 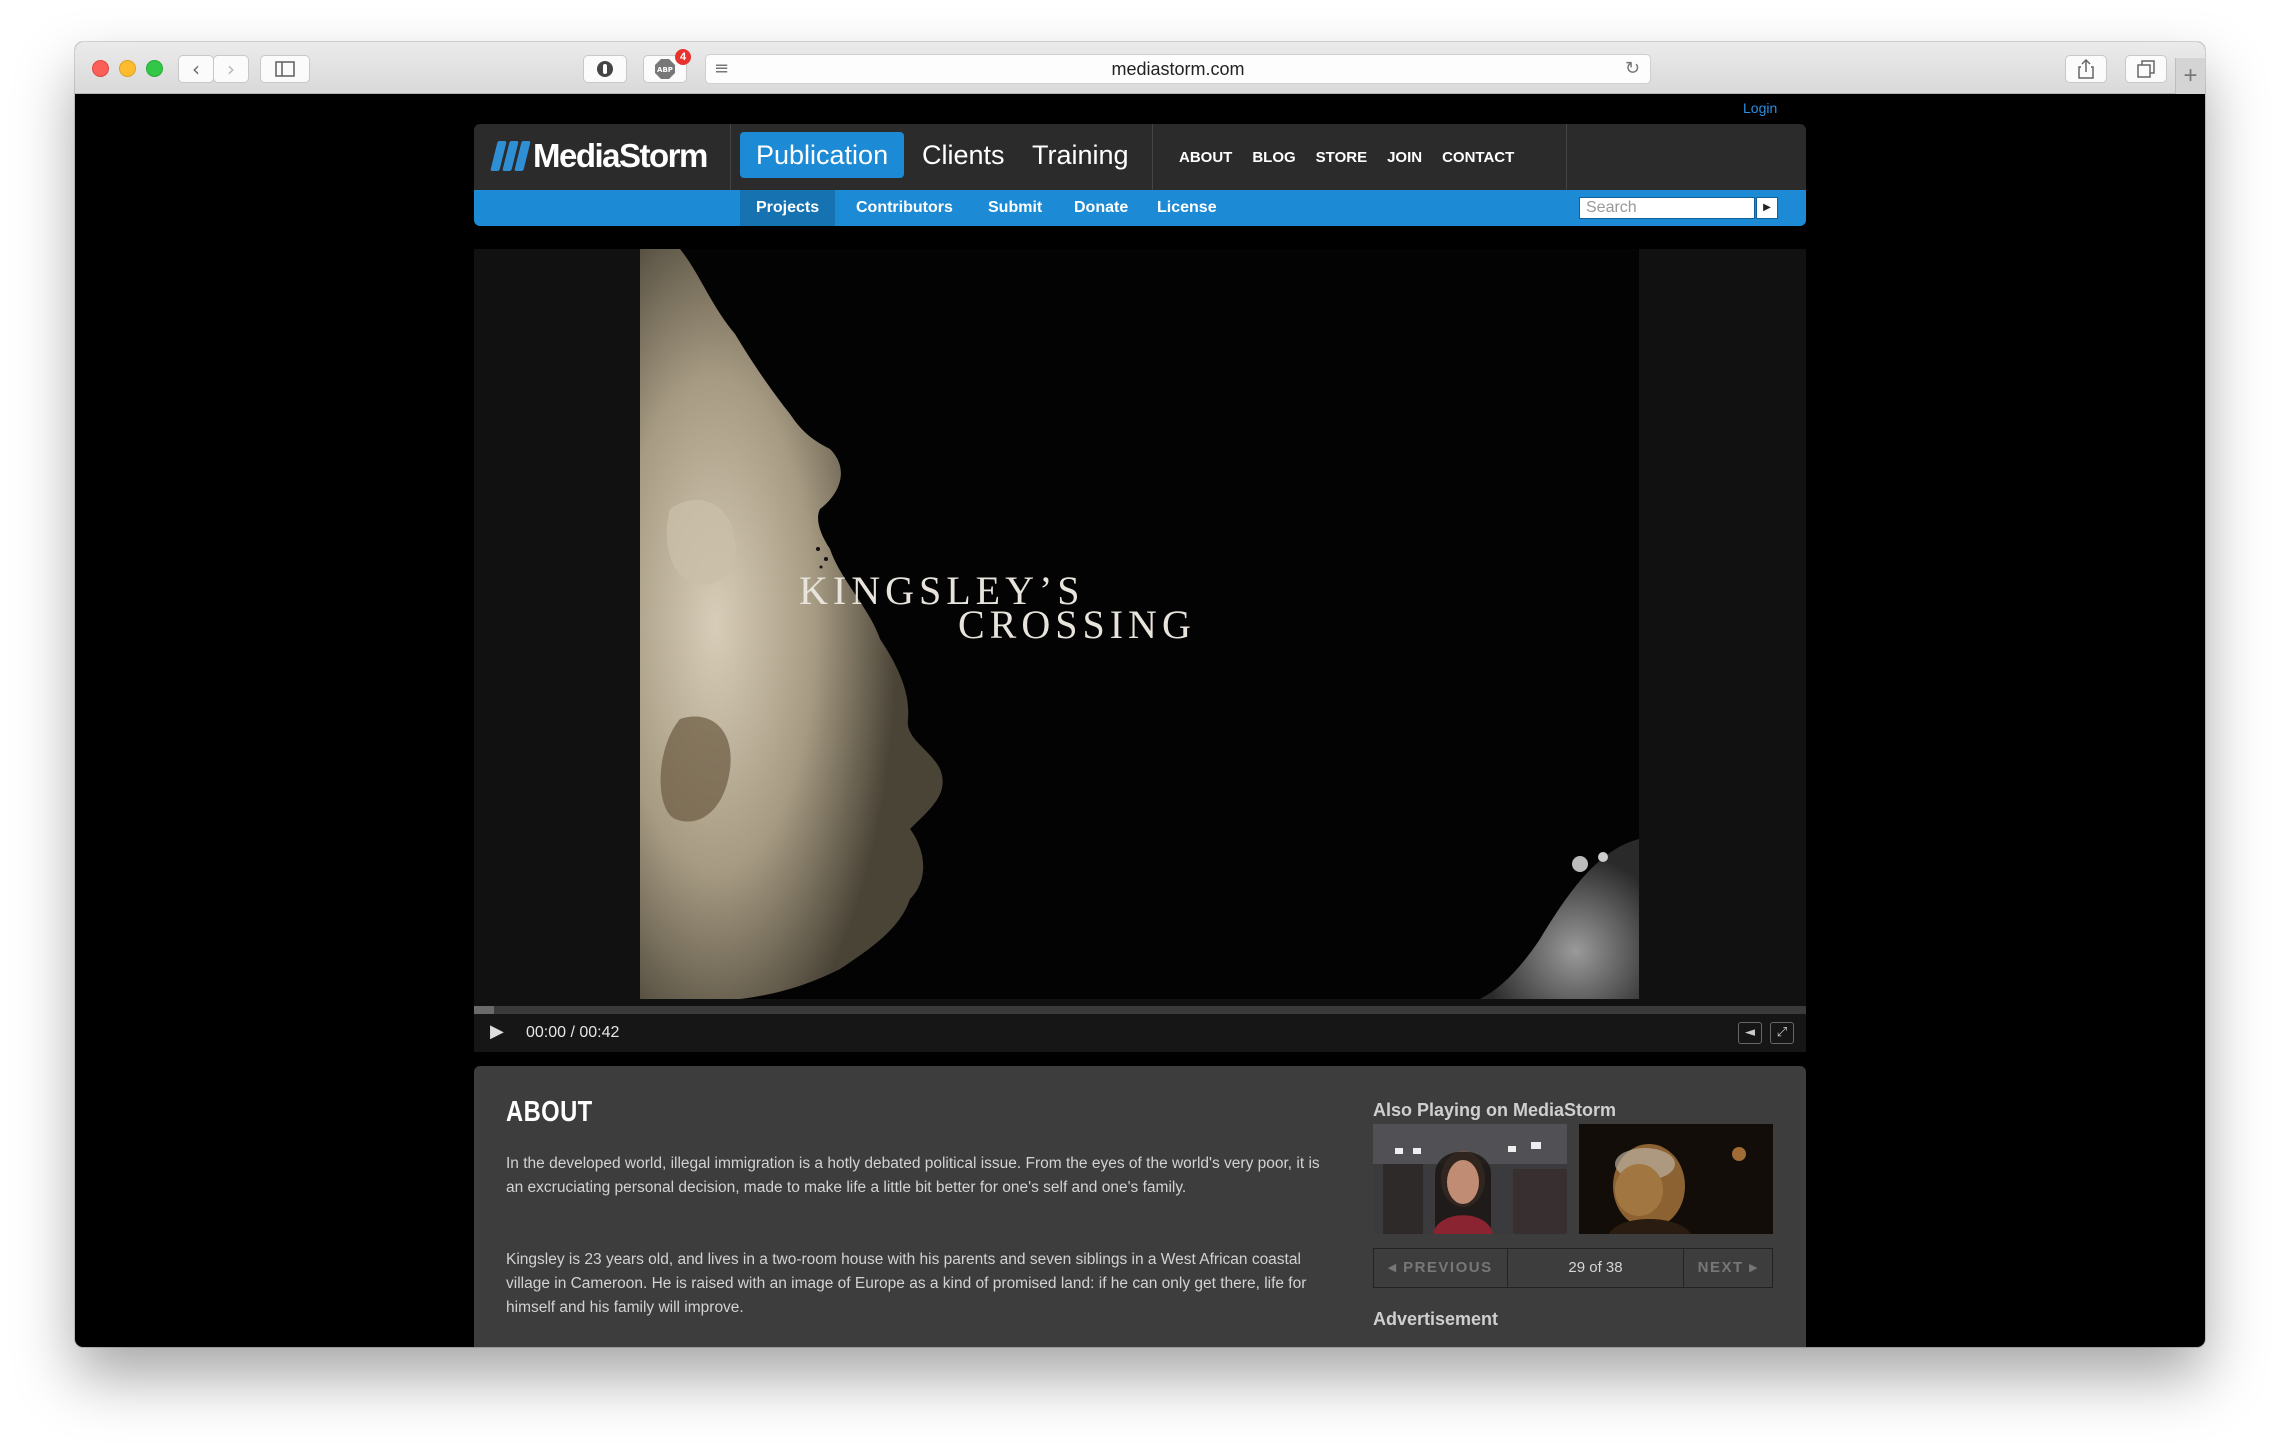 What do you see at coordinates (127, 68) in the screenshot?
I see `minimize-window-button` at bounding box center [127, 68].